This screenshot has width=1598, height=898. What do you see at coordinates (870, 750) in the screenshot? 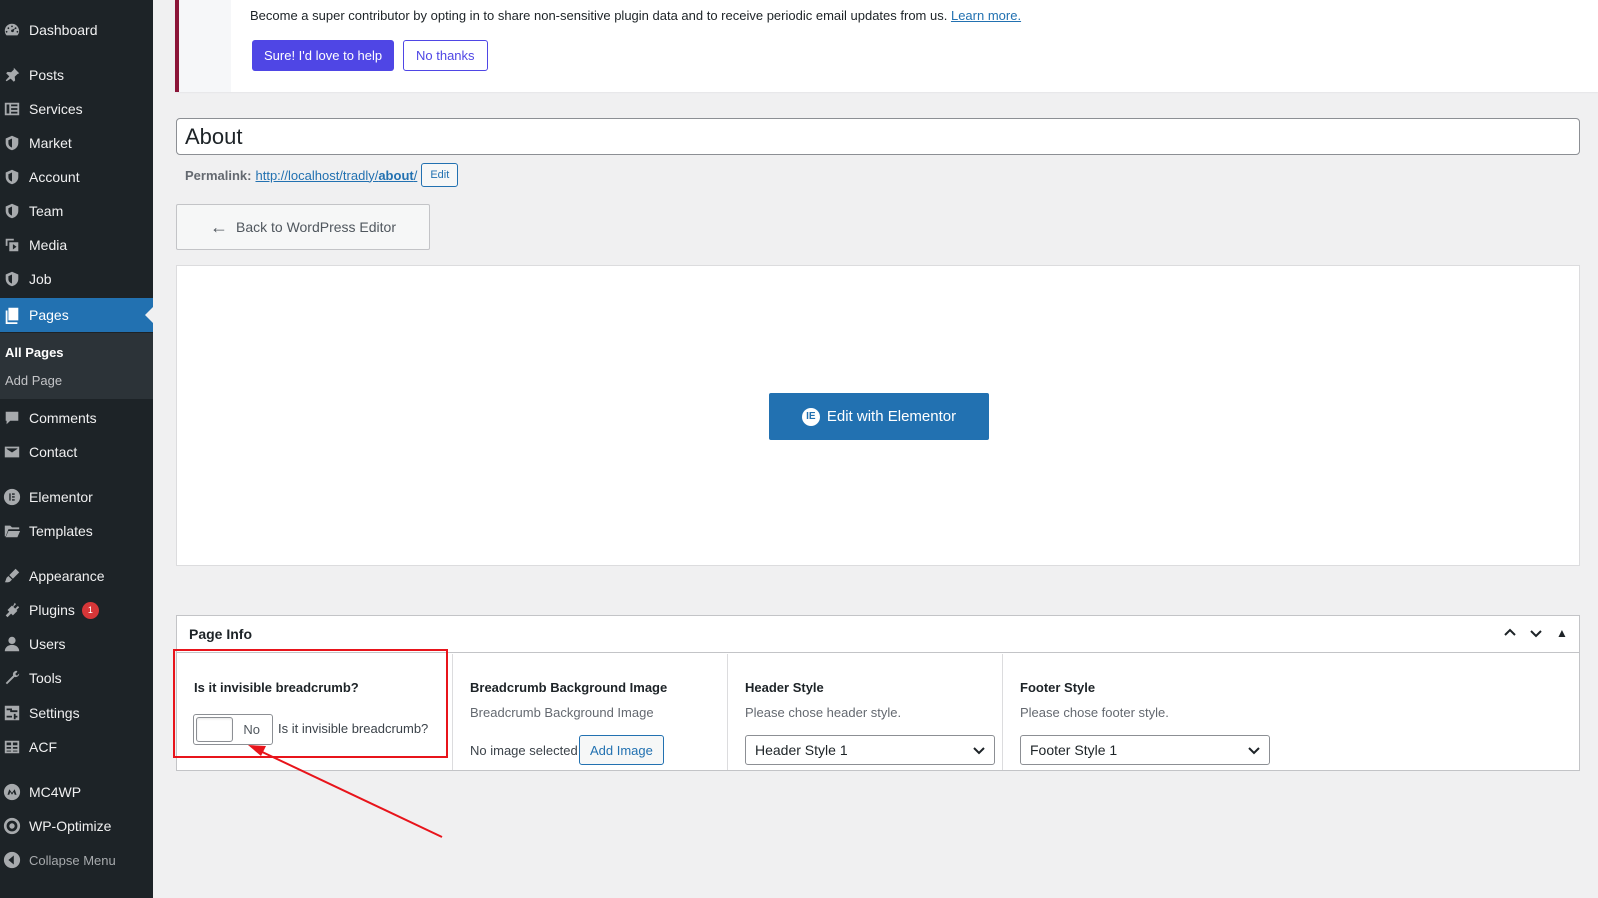
I see `header-style-select: Header Style 1` at bounding box center [870, 750].